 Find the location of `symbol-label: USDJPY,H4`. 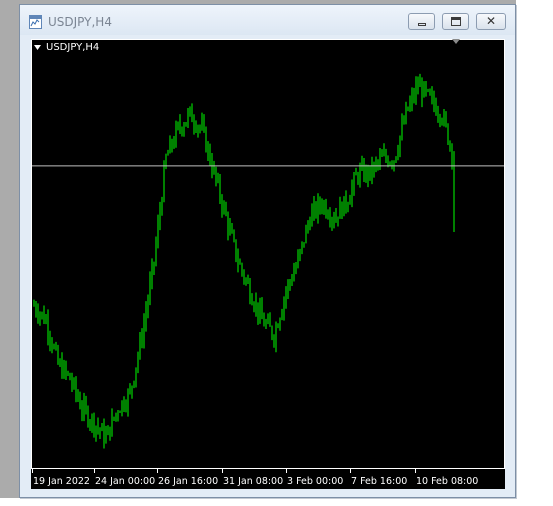

symbol-label: USDJPY,H4 is located at coordinates (72, 47).